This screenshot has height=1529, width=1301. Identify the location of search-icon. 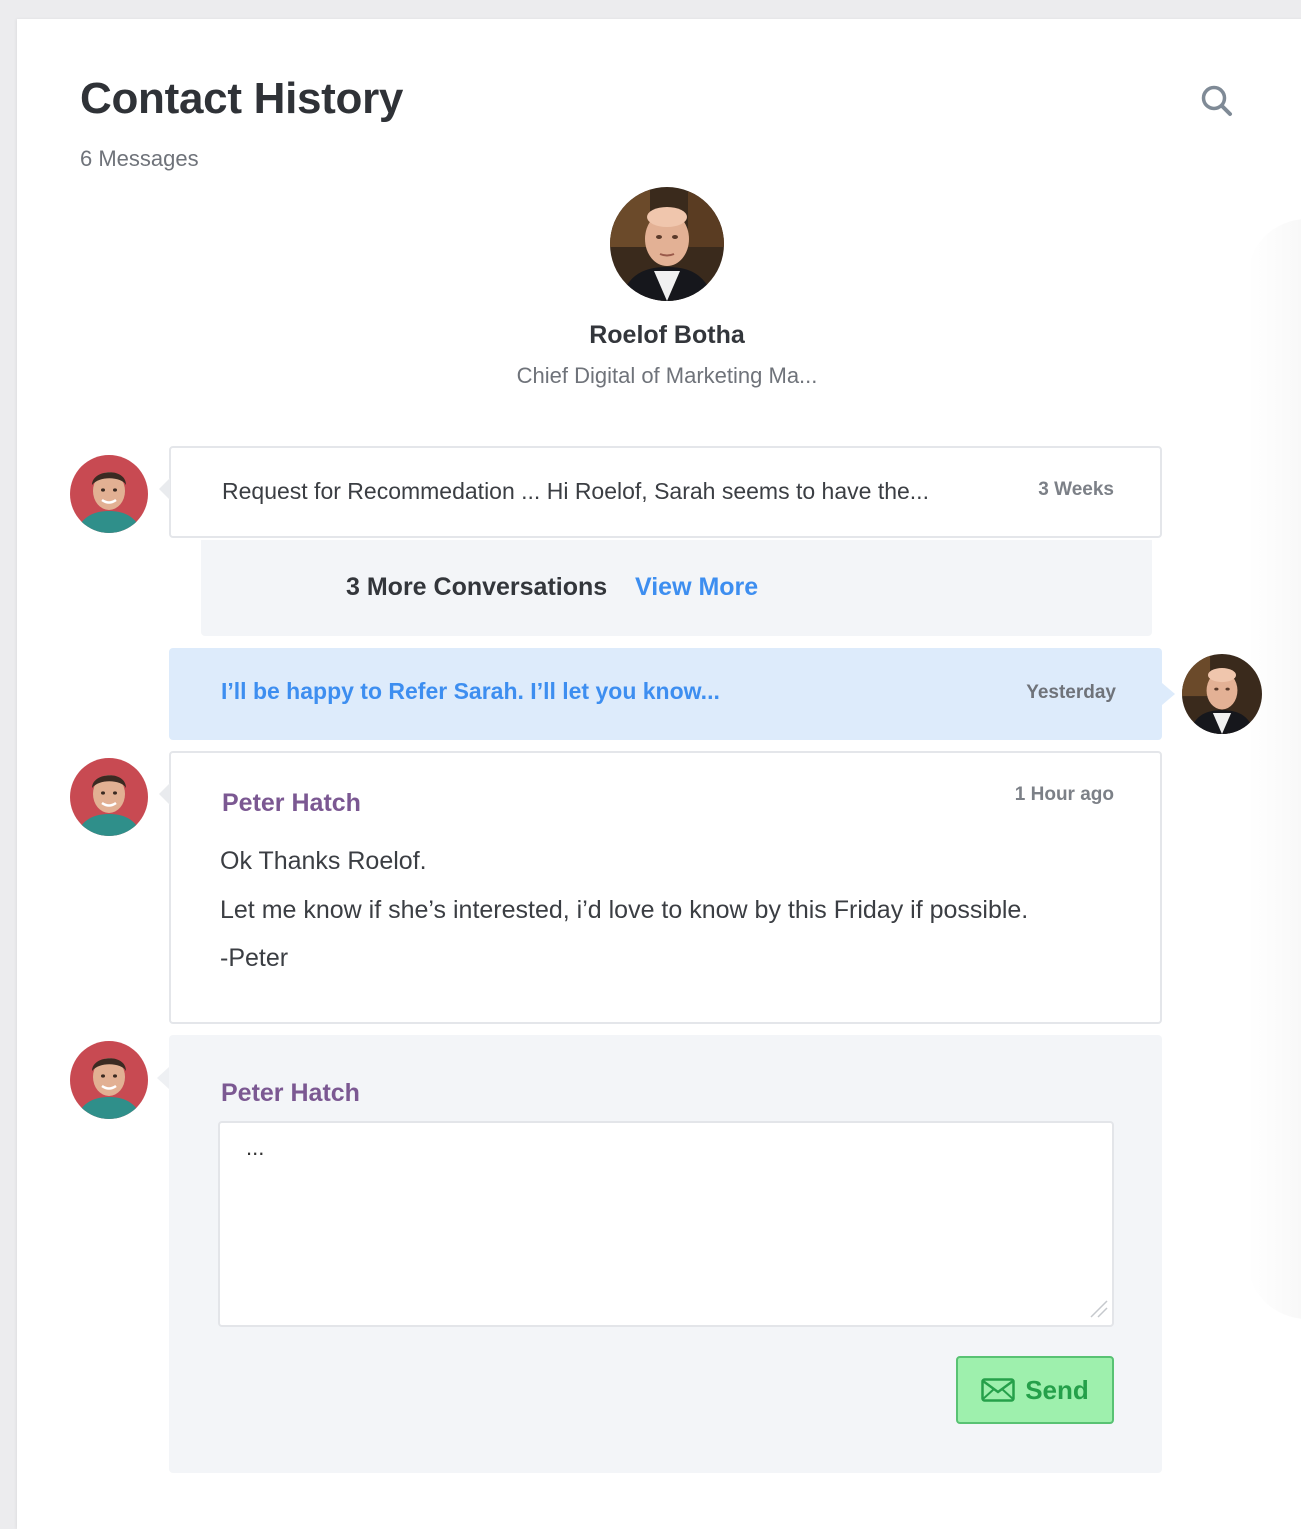
(1216, 100).